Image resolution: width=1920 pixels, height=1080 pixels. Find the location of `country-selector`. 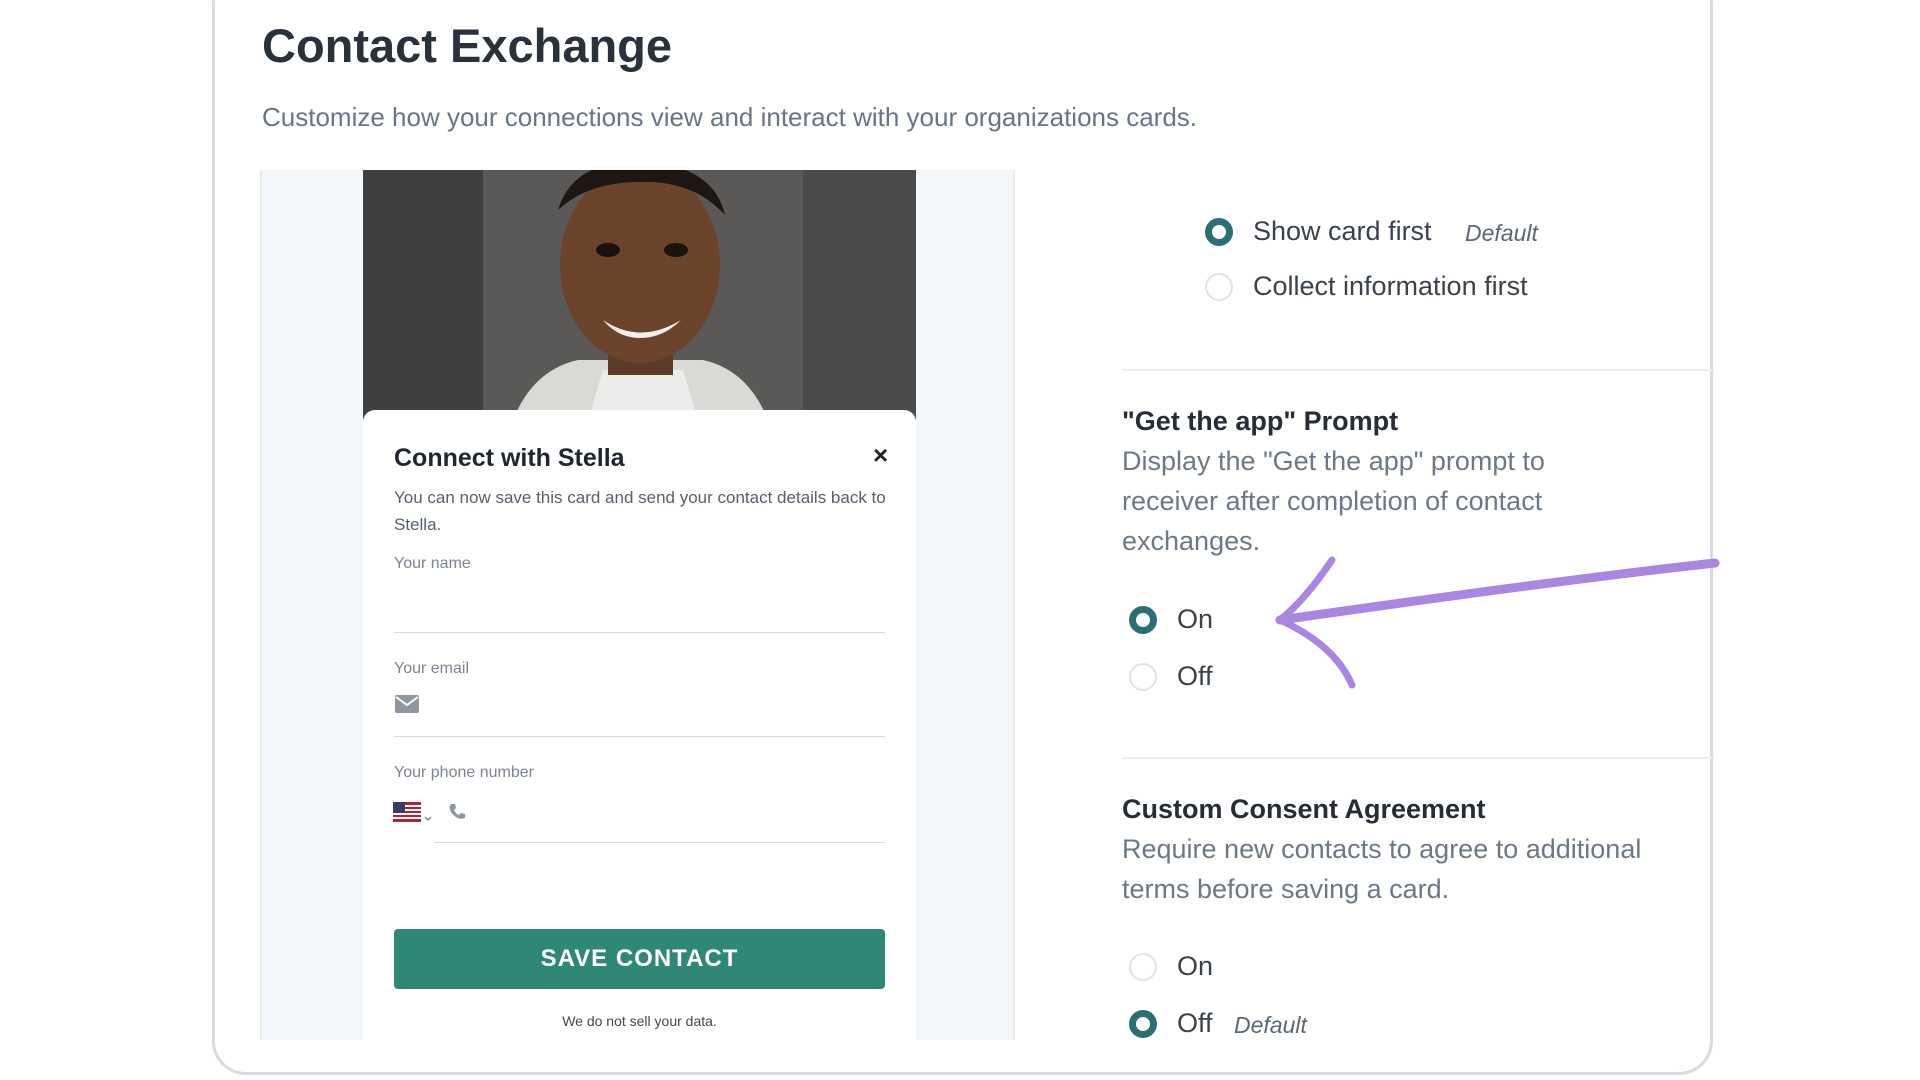

country-selector is located at coordinates (414, 812).